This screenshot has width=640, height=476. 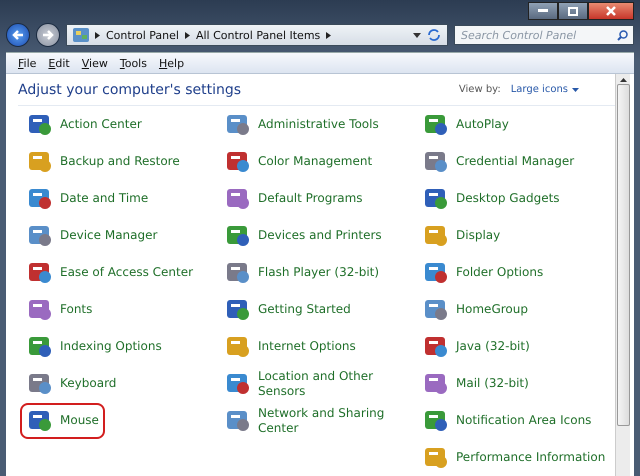 I want to click on menu-item: Tools, so click(x=133, y=63).